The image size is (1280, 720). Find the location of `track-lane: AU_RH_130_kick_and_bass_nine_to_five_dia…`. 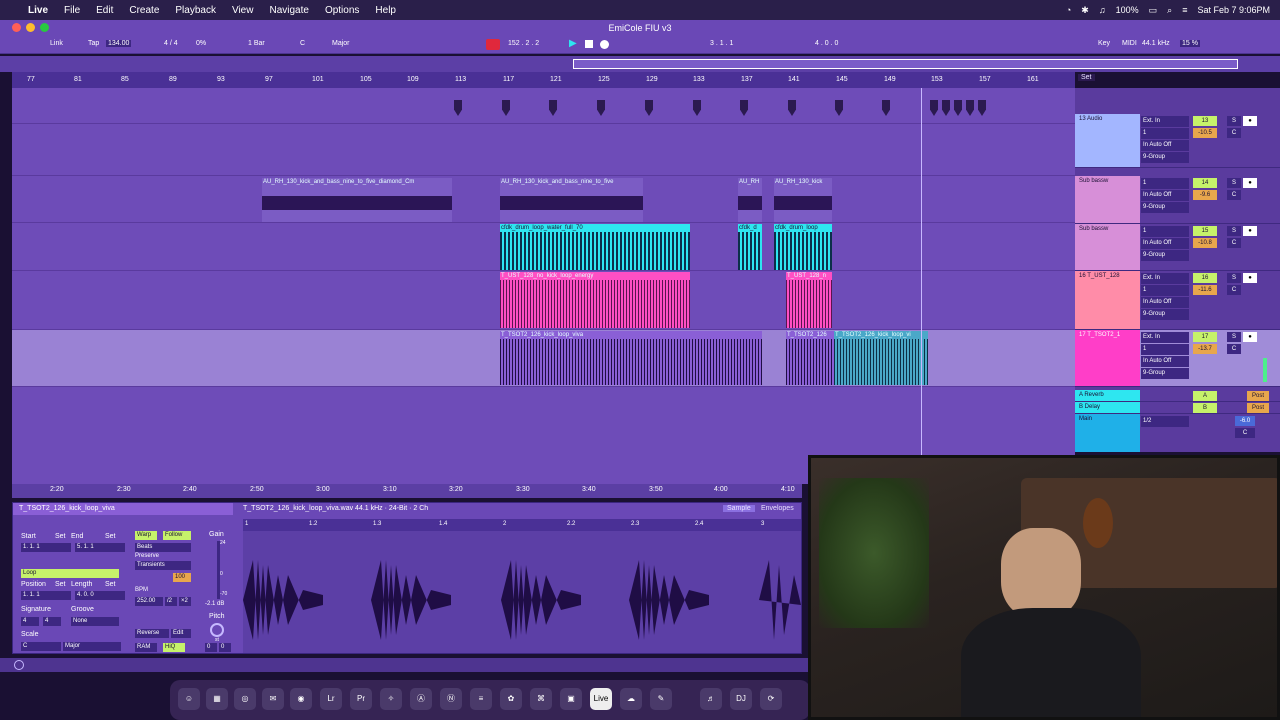

track-lane: AU_RH_130_kick_and_bass_nine_to_five_dia… is located at coordinates (543, 199).